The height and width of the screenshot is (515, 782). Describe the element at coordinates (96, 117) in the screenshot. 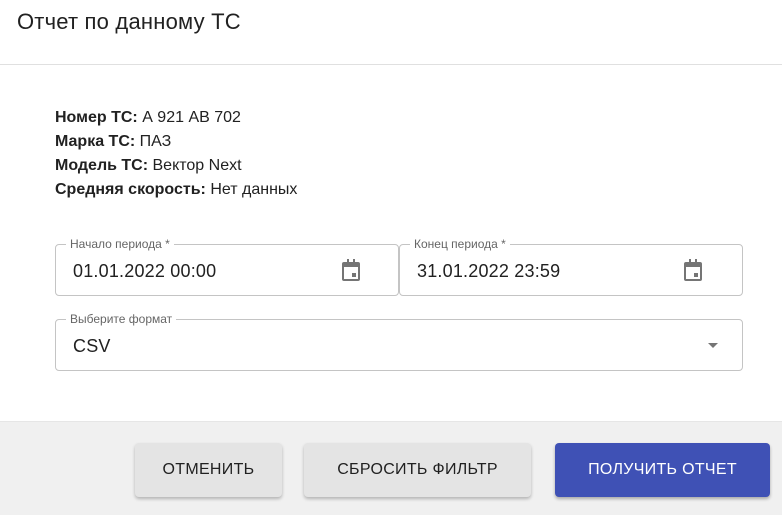

I see `vehicle-number-label: Номер ТС:` at that location.